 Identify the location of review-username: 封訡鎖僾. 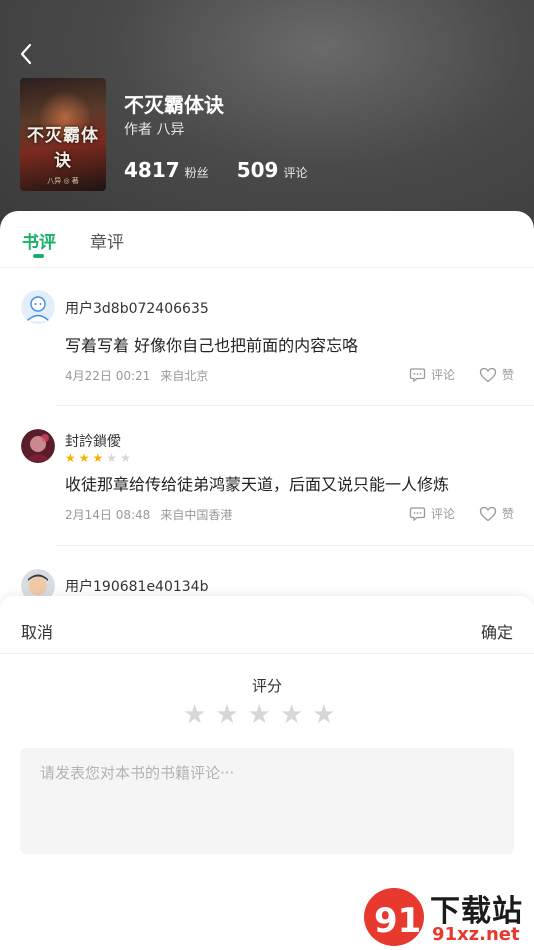
(93, 441).